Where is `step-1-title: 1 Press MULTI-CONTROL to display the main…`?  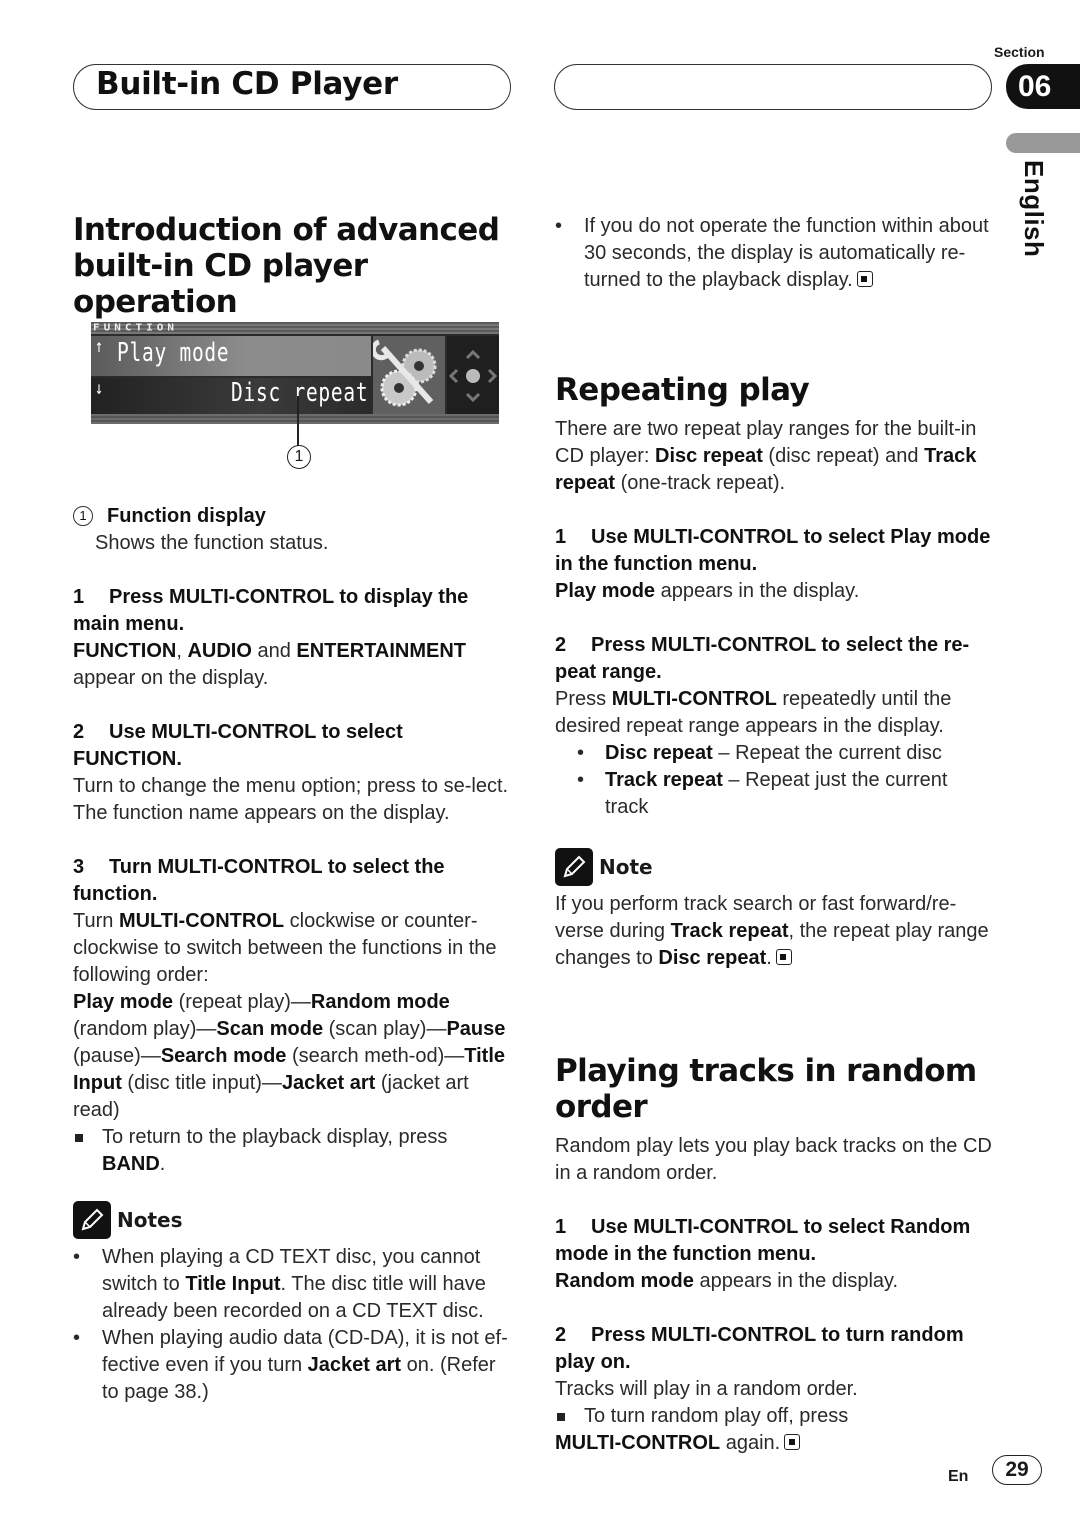
step-1-title: 1 Press MULTI-CONTROL to display the main… is located at coordinates (271, 610).